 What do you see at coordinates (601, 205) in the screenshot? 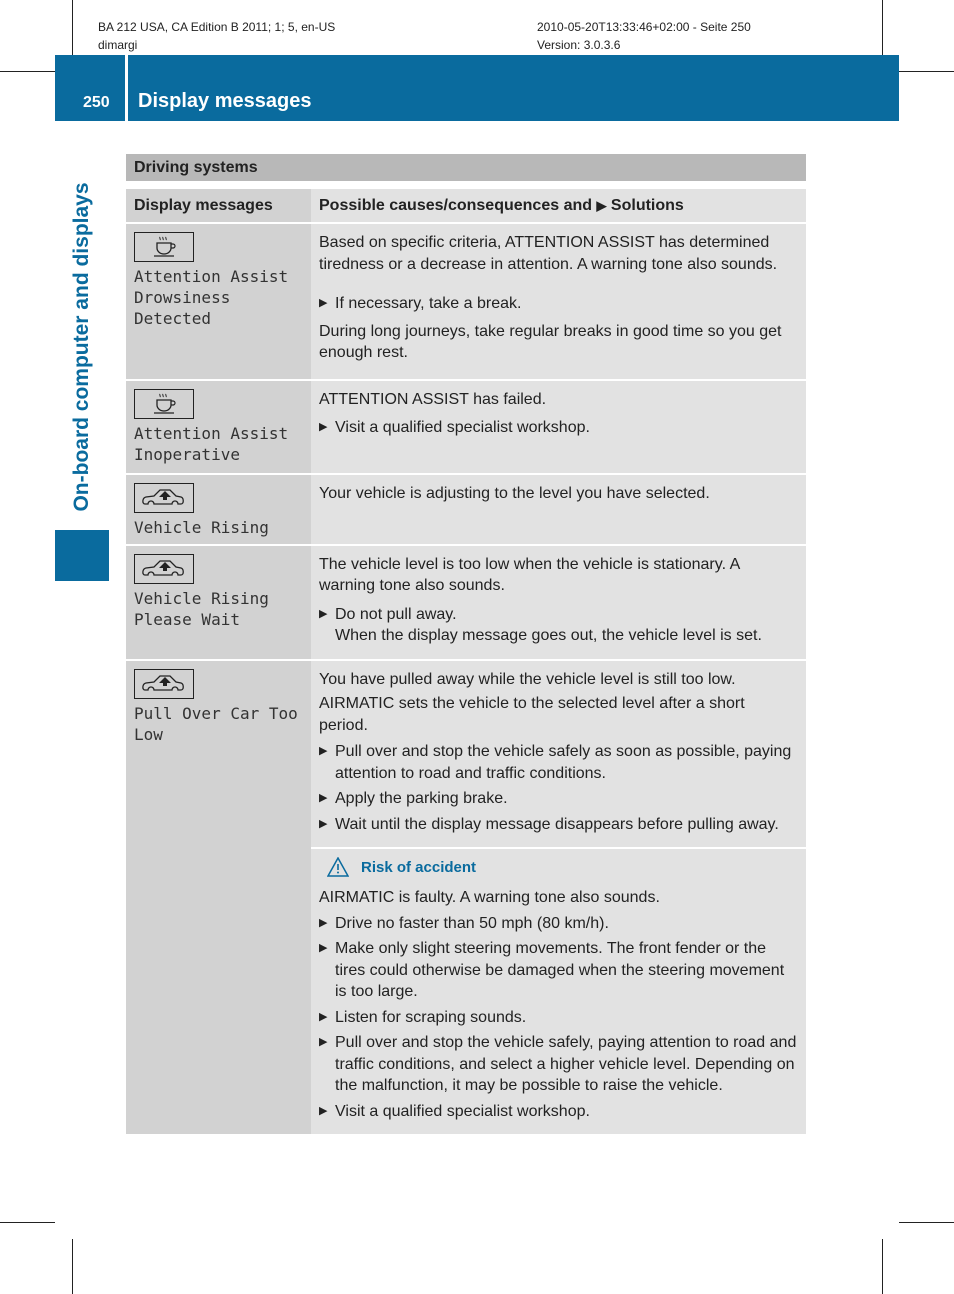
I see `solution-arrow-icon: ▶` at bounding box center [601, 205].